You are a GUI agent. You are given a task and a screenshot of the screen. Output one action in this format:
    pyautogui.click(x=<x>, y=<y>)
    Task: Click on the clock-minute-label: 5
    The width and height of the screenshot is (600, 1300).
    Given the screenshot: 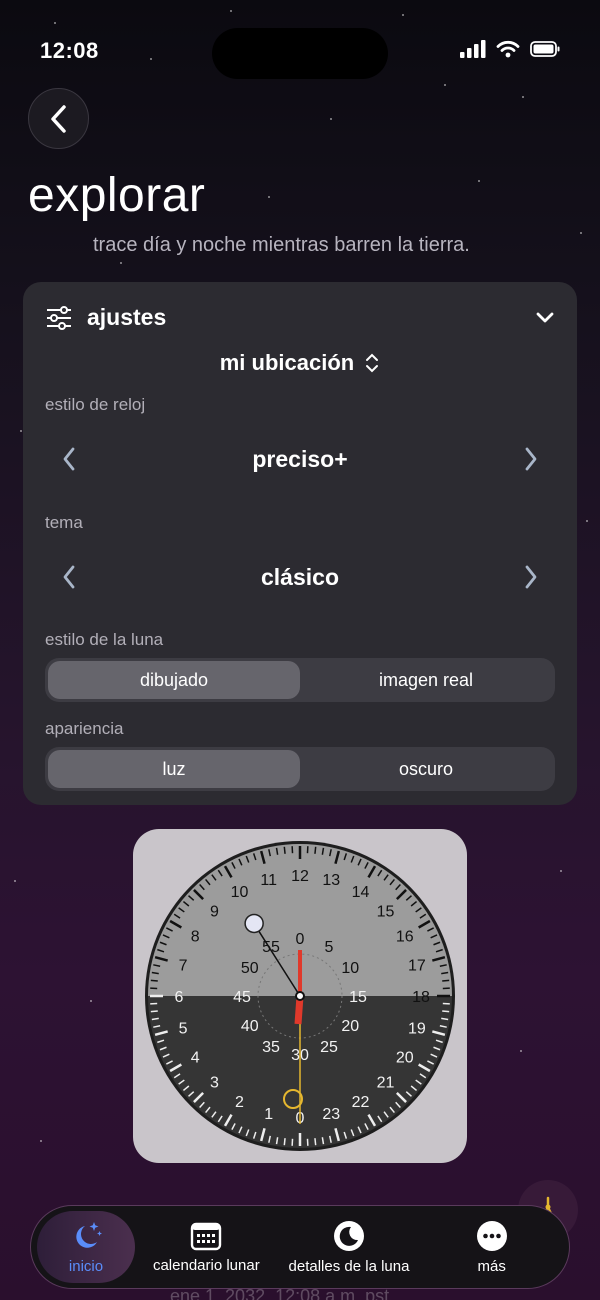 What is the action you would take?
    pyautogui.click(x=329, y=947)
    